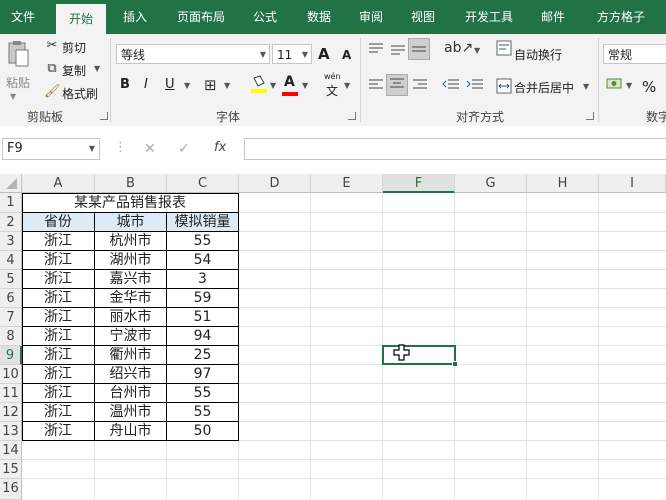 The height and width of the screenshot is (500, 666). What do you see at coordinates (11, 412) in the screenshot?
I see `row-header-12: 12` at bounding box center [11, 412].